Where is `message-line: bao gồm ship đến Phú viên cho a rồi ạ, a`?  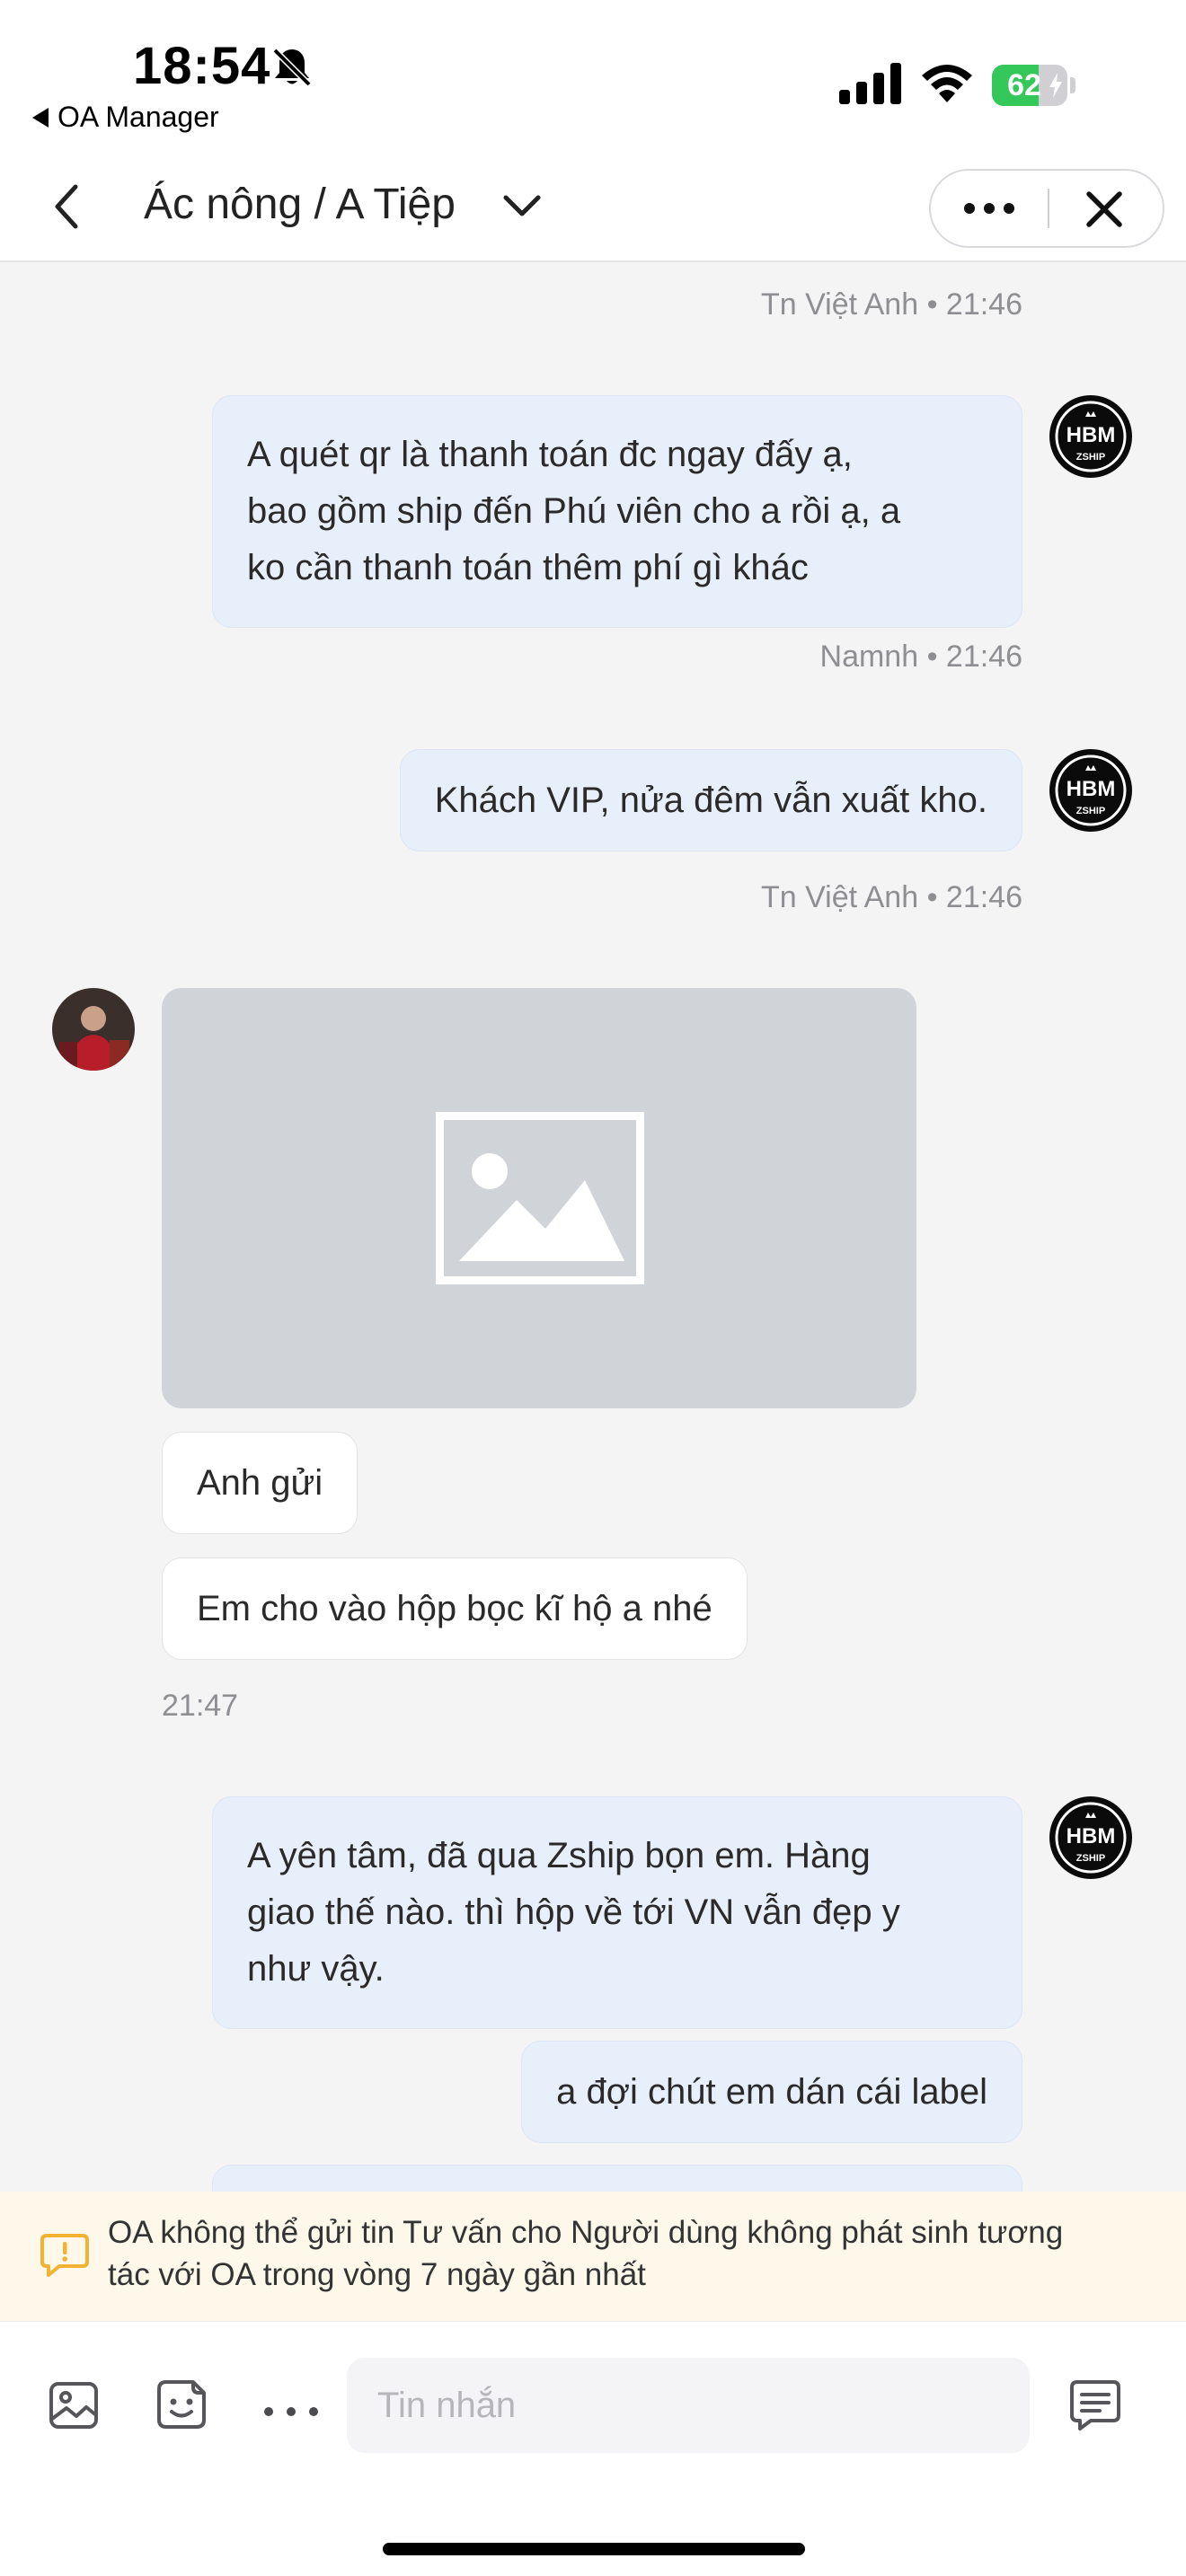 message-line: bao gồm ship đến Phú viên cho a rồi ạ, a is located at coordinates (574, 511).